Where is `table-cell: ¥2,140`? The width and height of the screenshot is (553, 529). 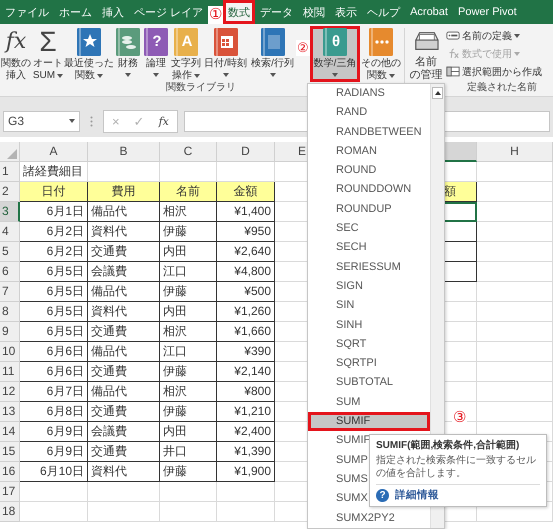 table-cell: ¥2,140 is located at coordinates (246, 372).